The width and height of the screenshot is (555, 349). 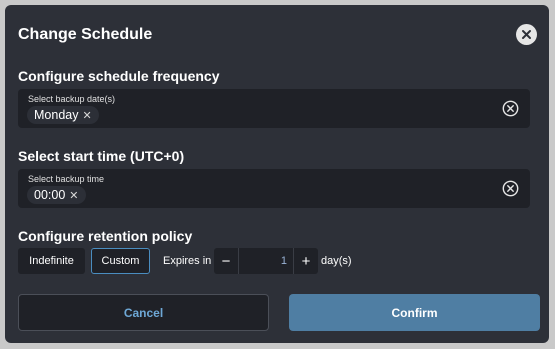 I want to click on increment-button: +, so click(x=305, y=261).